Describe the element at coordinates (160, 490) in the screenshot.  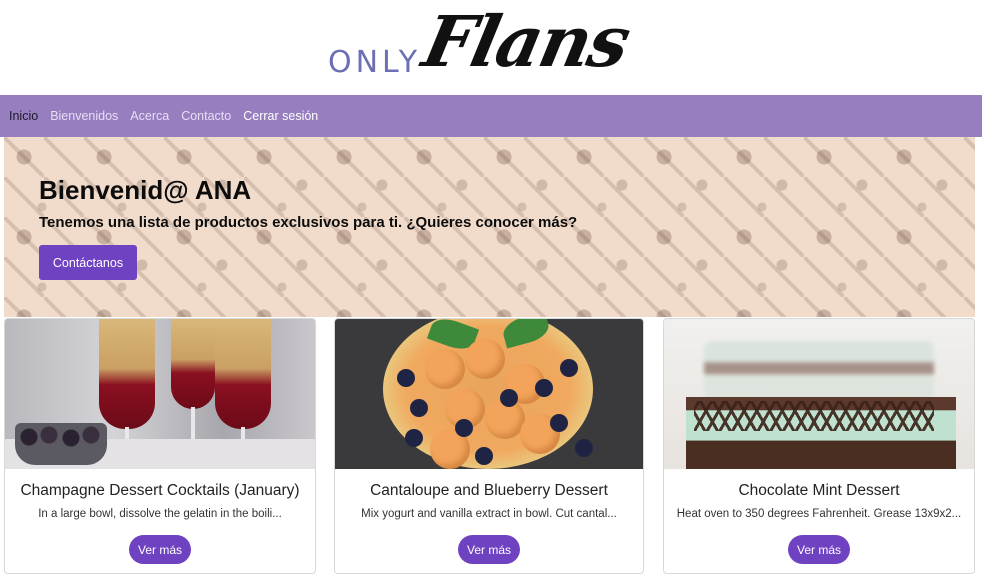
I see `card-title: Champagne Dessert Cocktails (January)` at that location.